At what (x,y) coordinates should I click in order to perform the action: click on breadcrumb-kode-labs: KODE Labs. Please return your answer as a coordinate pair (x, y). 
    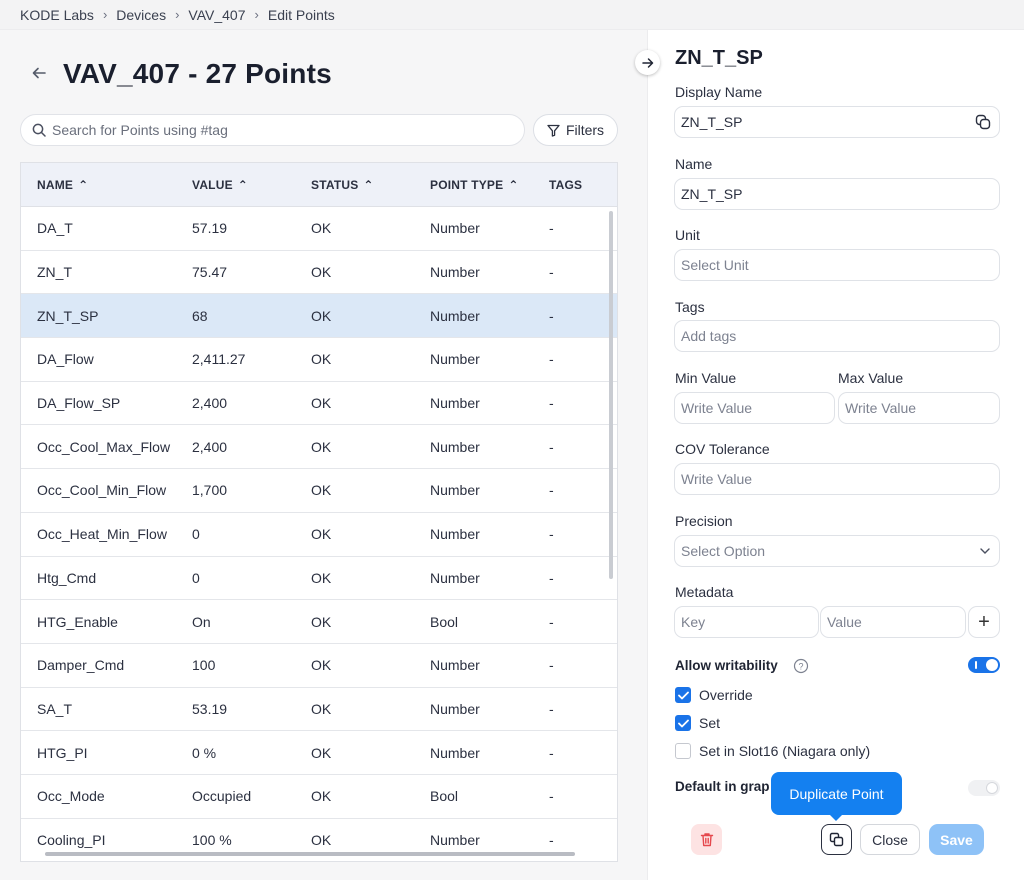
    Looking at the image, I should click on (57, 15).